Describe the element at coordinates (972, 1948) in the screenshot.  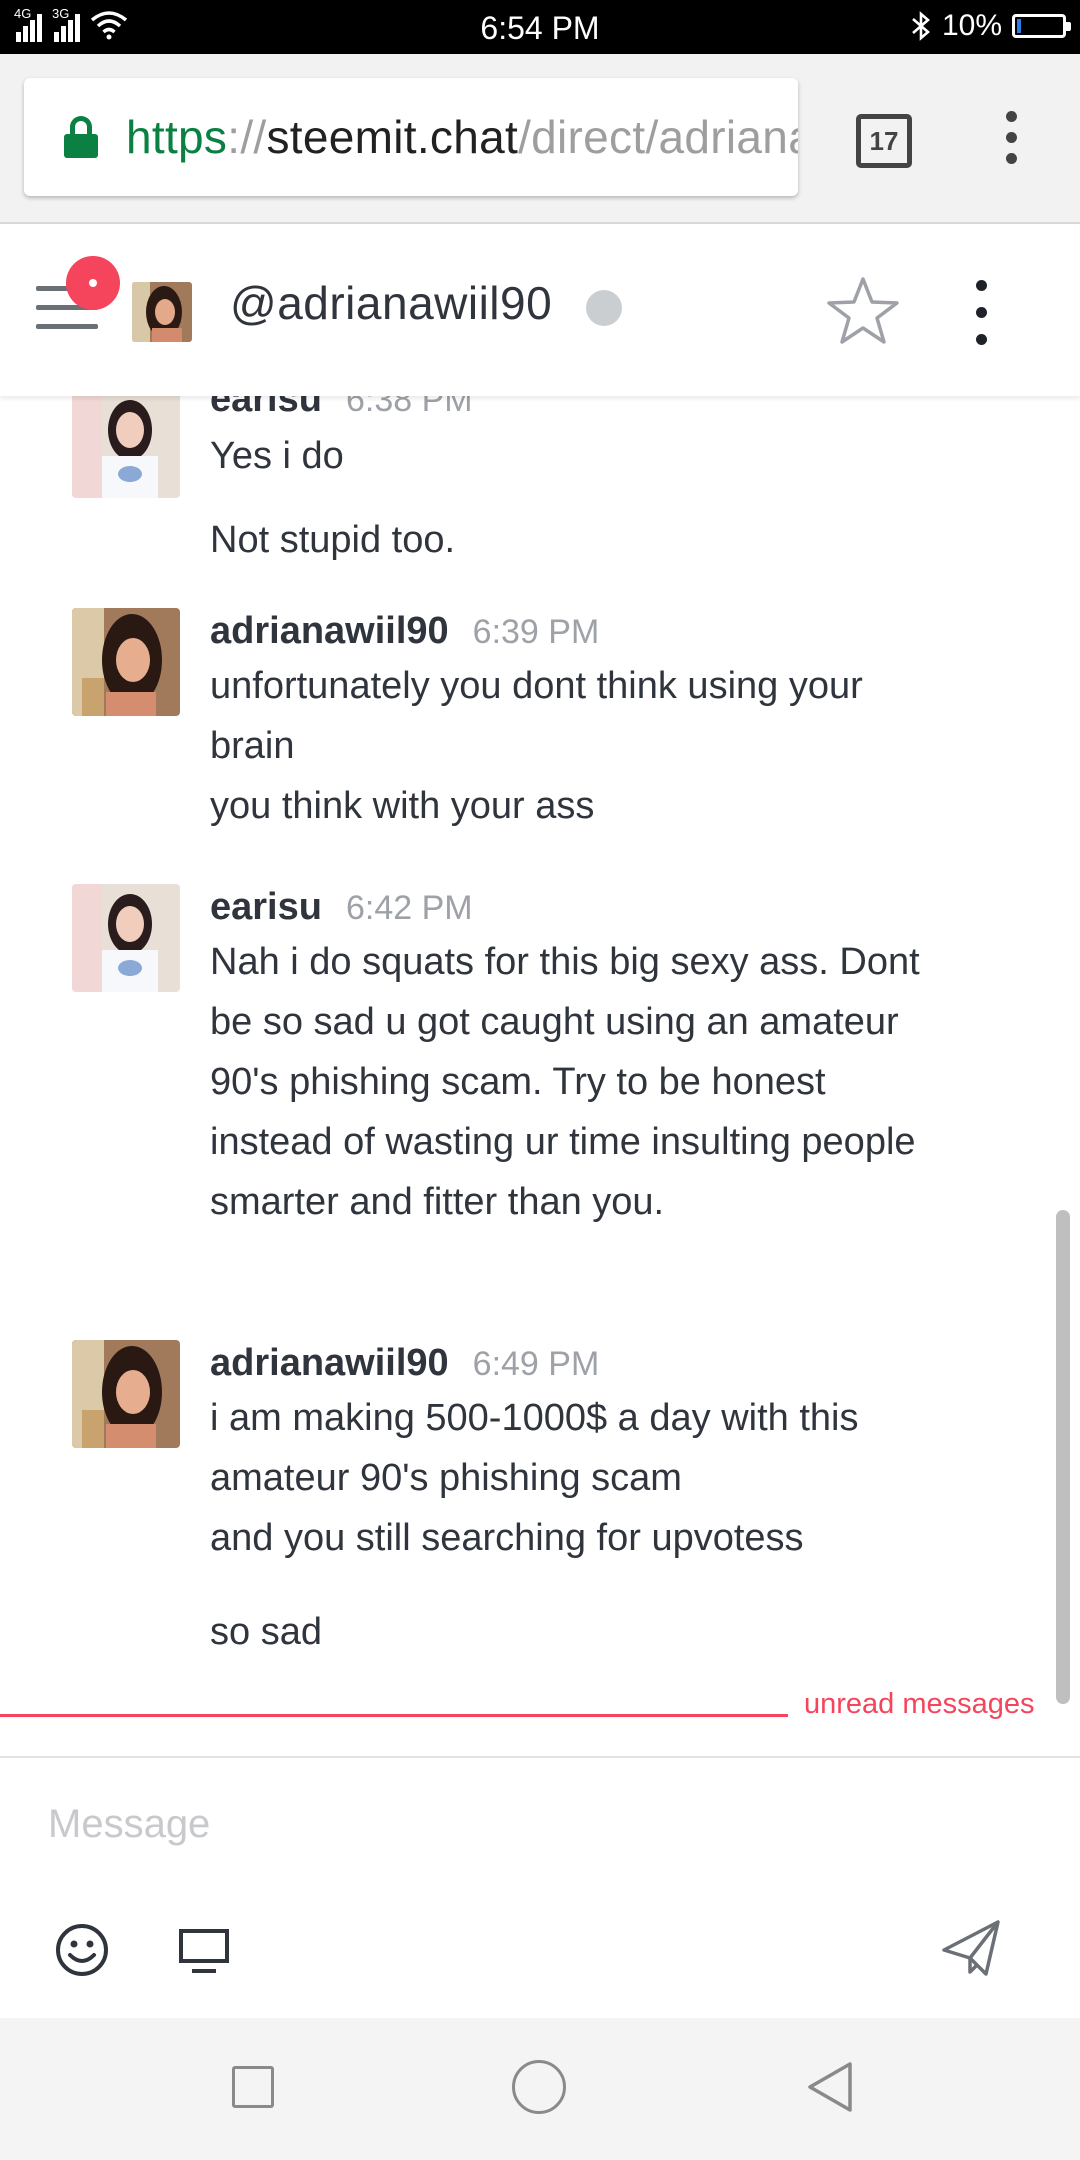
I see `send-icon` at that location.